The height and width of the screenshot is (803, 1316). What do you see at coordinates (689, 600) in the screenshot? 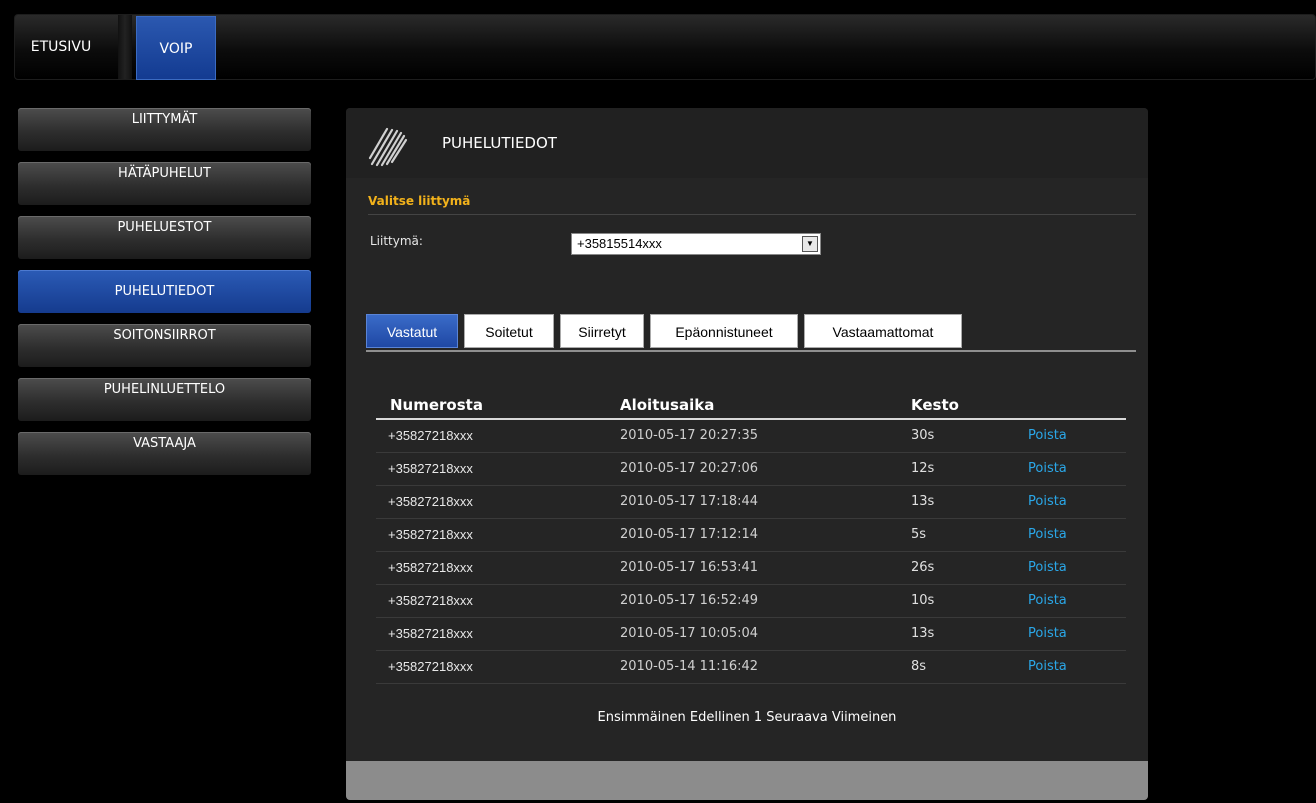
I see `cell-start-time: 2010-05-17 16:52:49` at bounding box center [689, 600].